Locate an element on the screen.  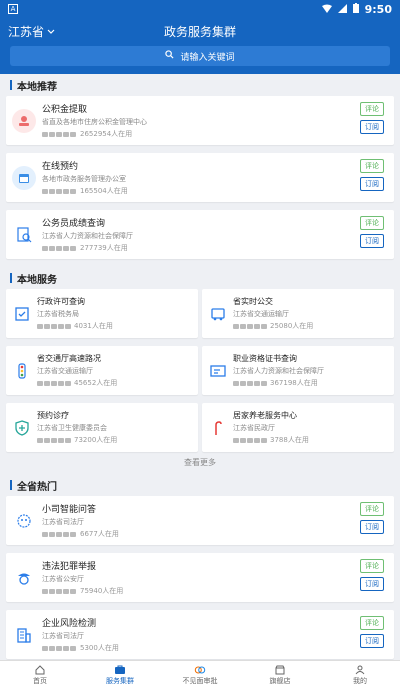
local-service-permit: 行政许可查询 江苏省税务局 4031人在用 is located at coordinates (102, 313).